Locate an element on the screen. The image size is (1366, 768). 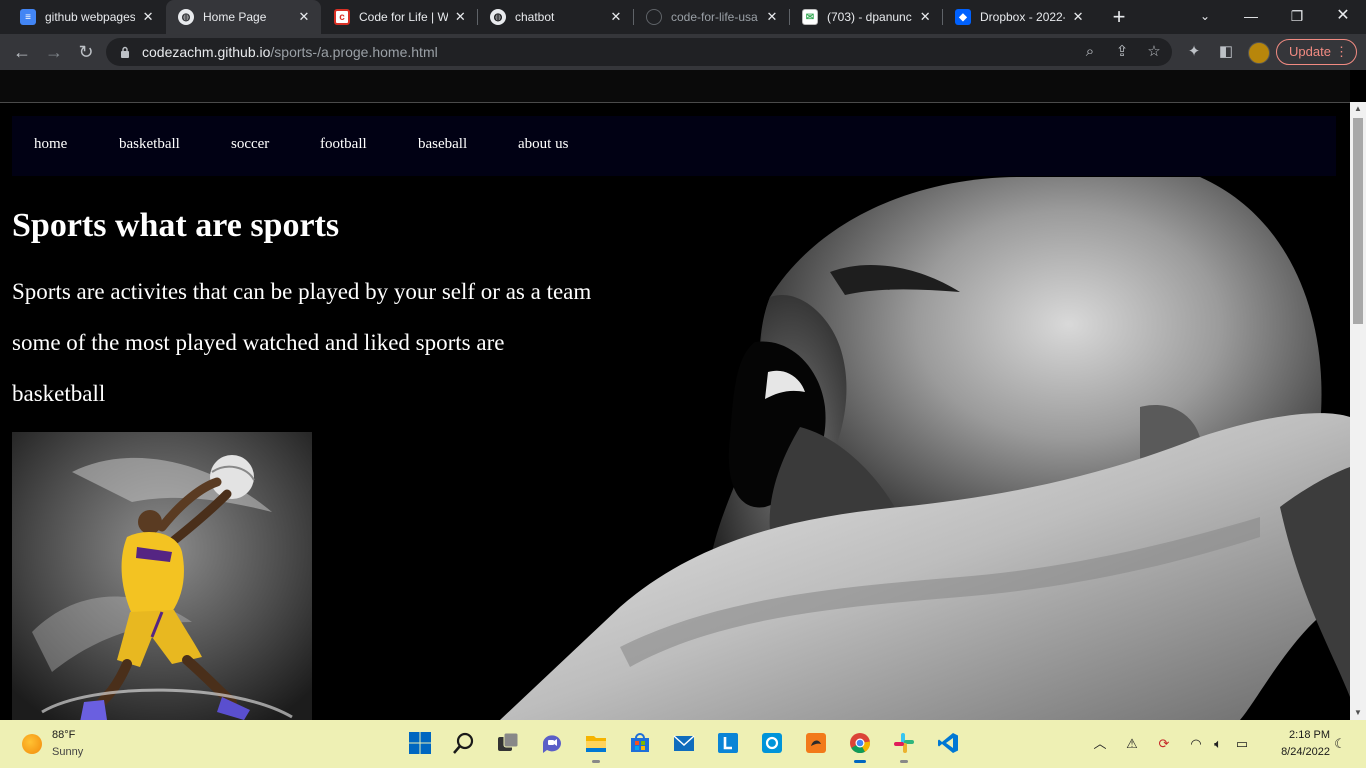
tab-home-page: ◍ Home Page ✕ is located at coordinates (243, 17).